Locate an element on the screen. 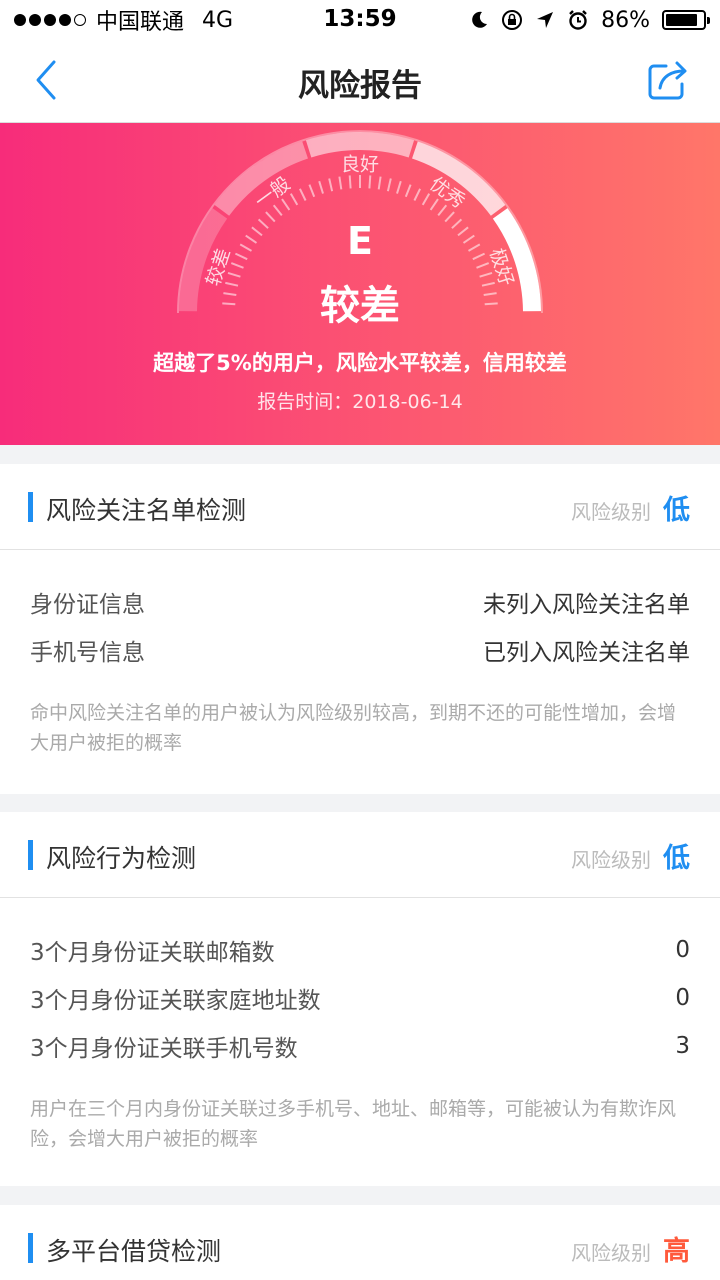 The image size is (720, 1280). status-bar-right: 86% is located at coordinates (589, 20).